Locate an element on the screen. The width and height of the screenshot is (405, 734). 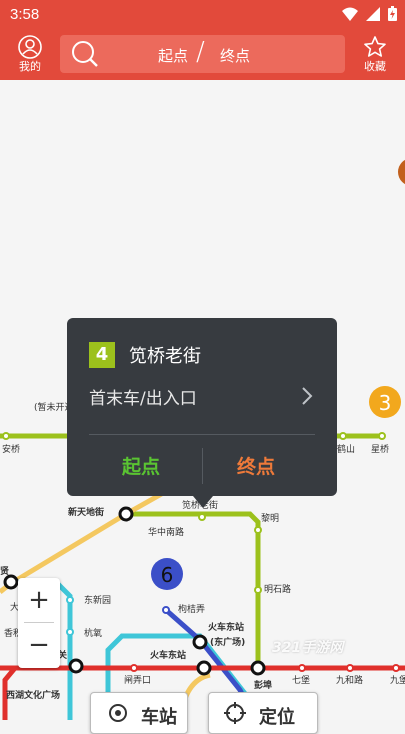
chevron-right-icon is located at coordinates (307, 396).